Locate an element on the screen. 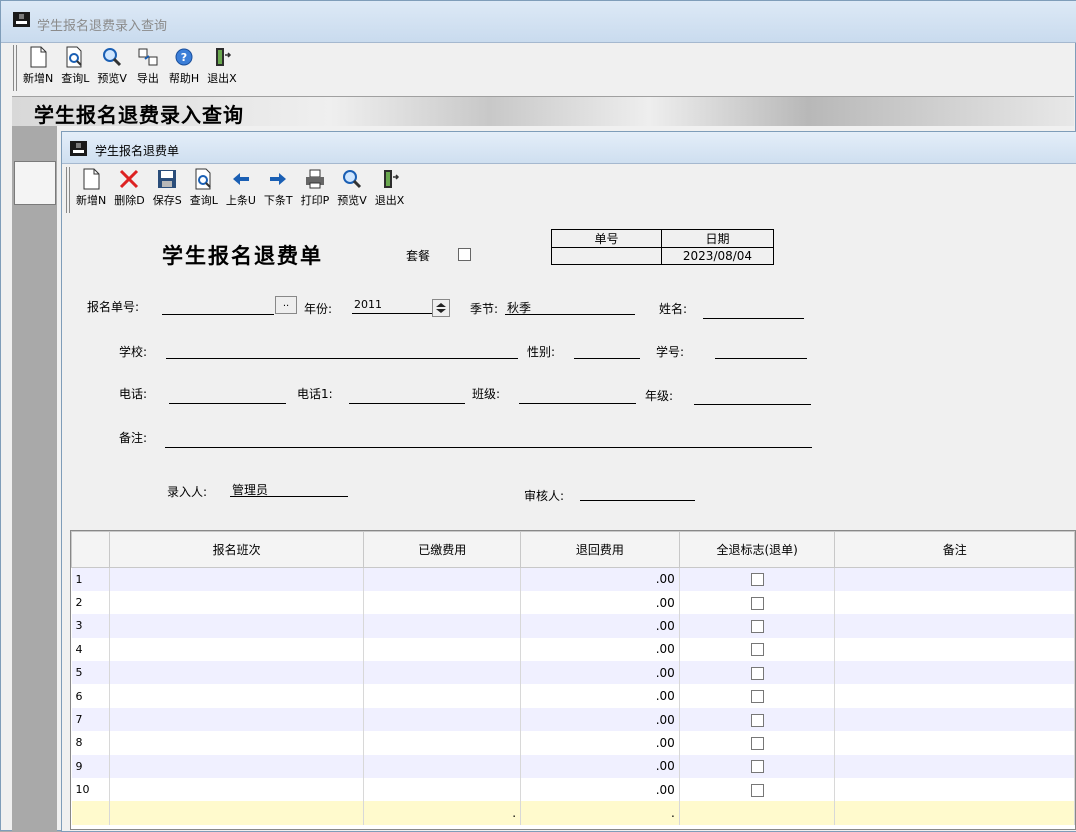 The image size is (1076, 832). inner-prev-button: 上条U is located at coordinates (241, 187).